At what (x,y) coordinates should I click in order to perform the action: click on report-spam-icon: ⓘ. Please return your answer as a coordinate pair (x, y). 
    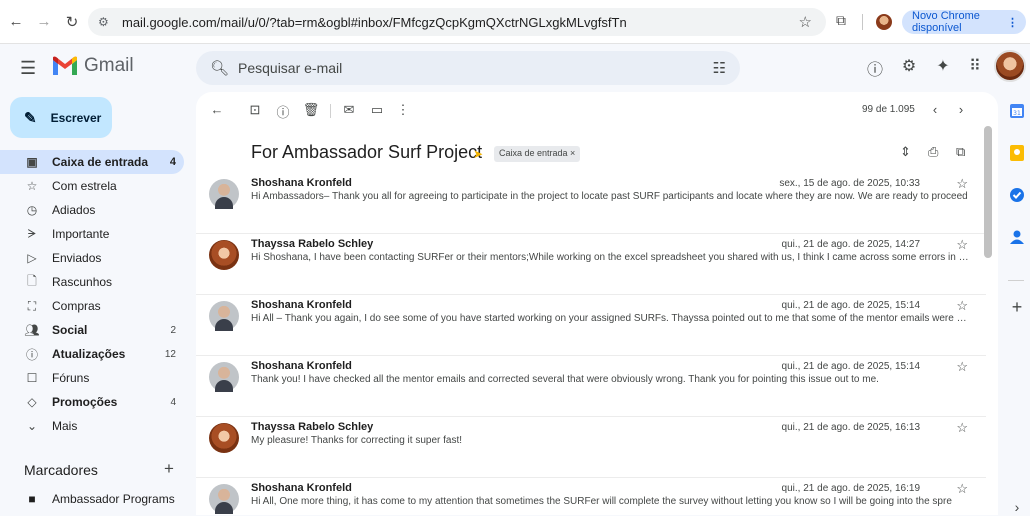
    Looking at the image, I should click on (283, 111).